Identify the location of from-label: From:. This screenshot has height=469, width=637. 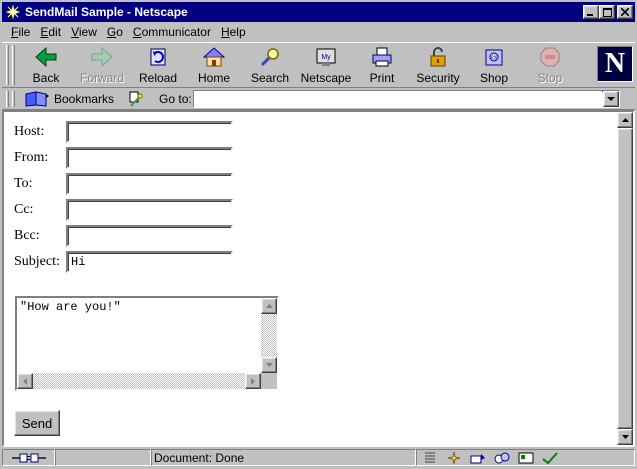
(31, 157).